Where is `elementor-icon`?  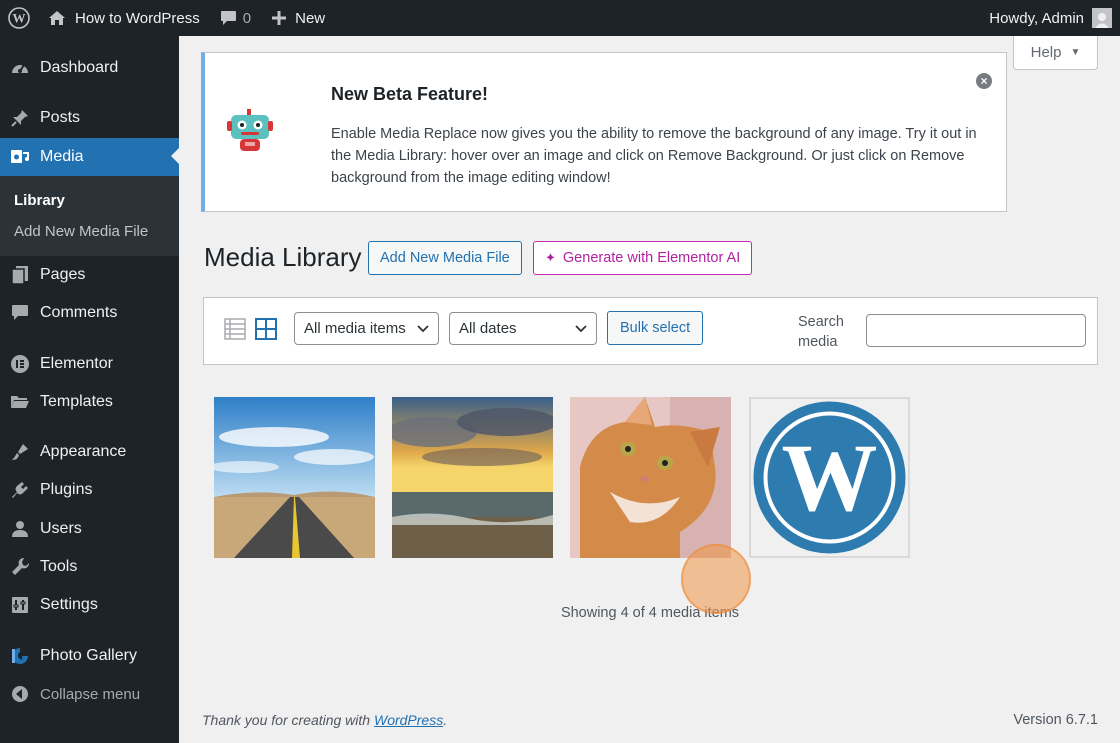
elementor-icon is located at coordinates (20, 364).